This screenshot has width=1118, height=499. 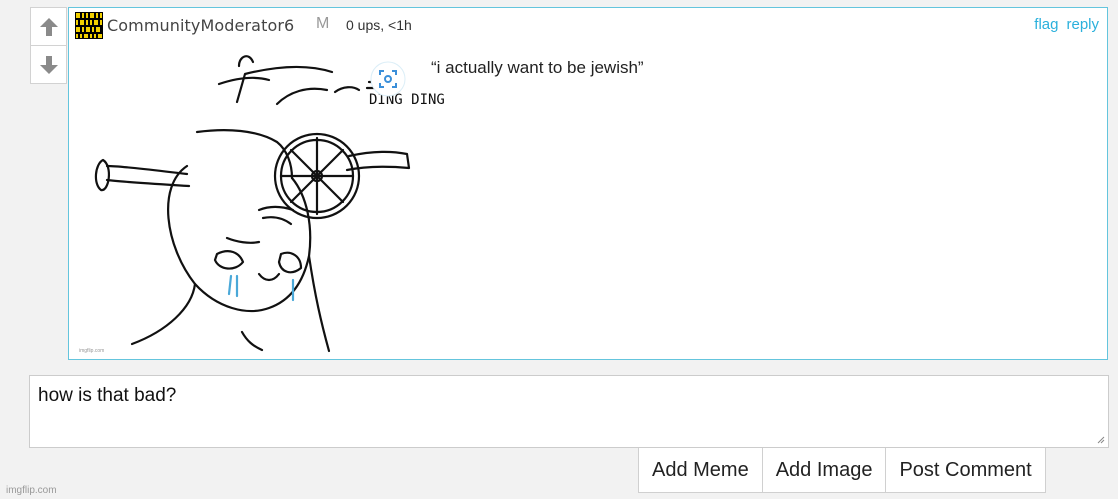 I want to click on add-meme-button: Add Meme, so click(x=700, y=470).